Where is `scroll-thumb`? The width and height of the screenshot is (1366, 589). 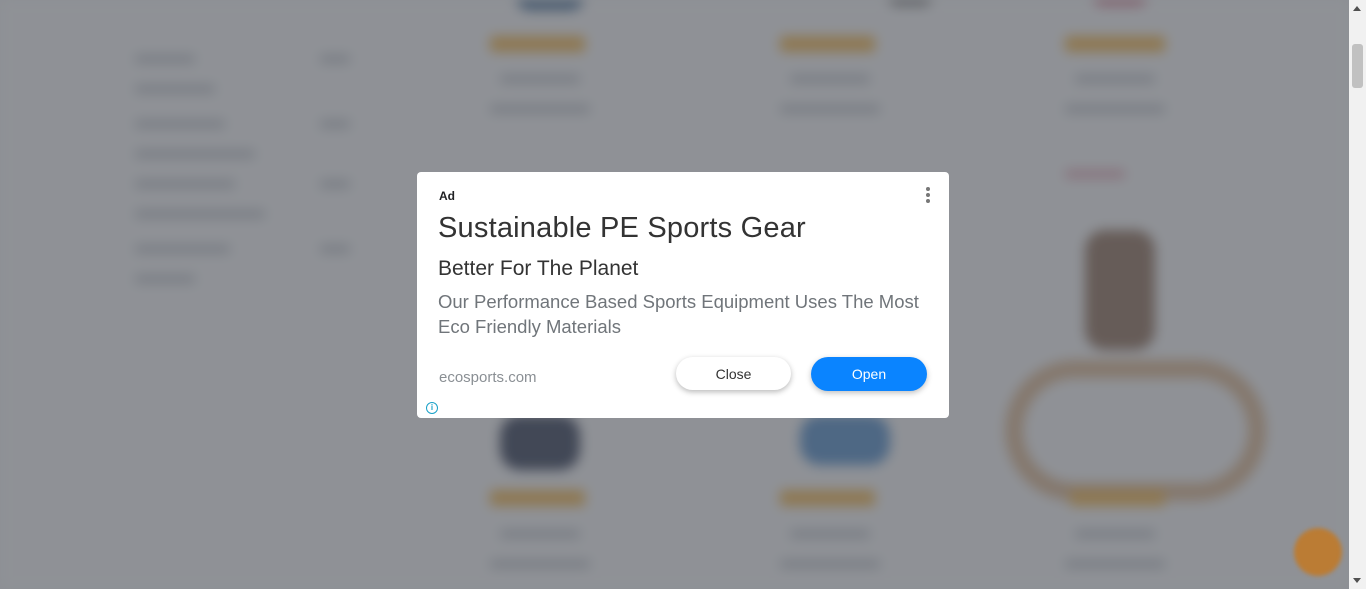 scroll-thumb is located at coordinates (1357, 66).